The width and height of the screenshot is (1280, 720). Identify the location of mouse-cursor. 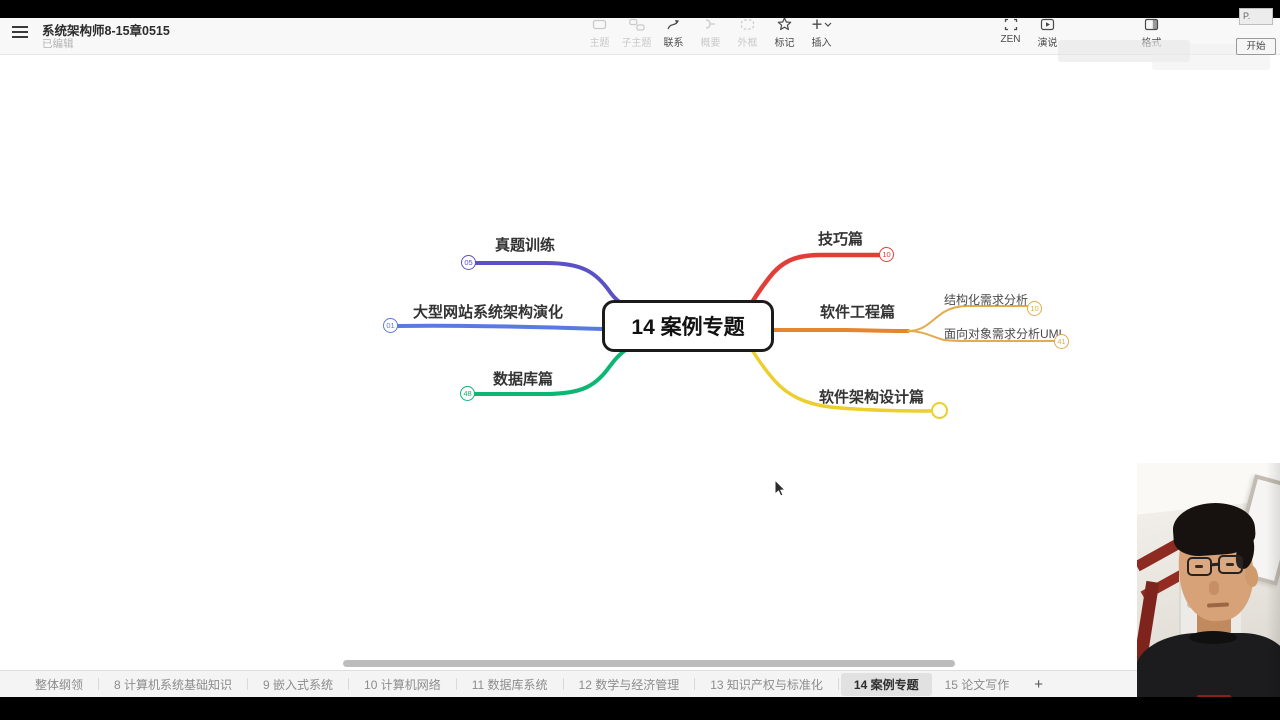
(780, 488).